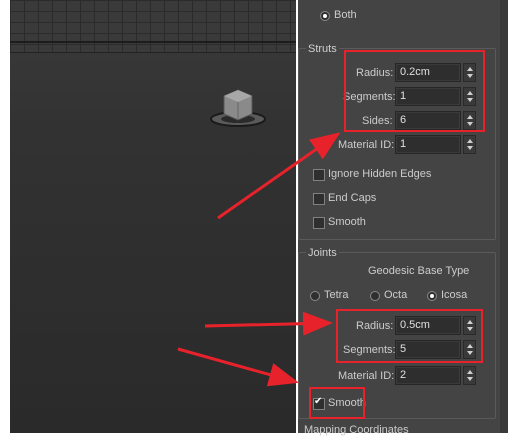  Describe the element at coordinates (268, 323) in the screenshot. I see `arrow-to-joints` at that location.